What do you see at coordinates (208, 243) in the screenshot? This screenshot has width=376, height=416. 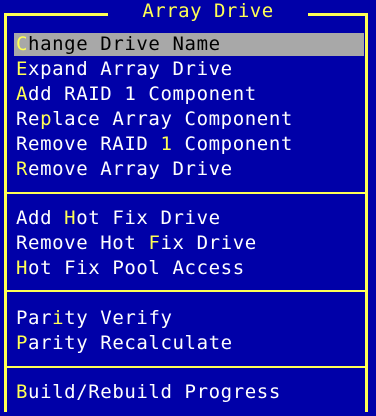 I see `menu-item-label: ix Drive` at bounding box center [208, 243].